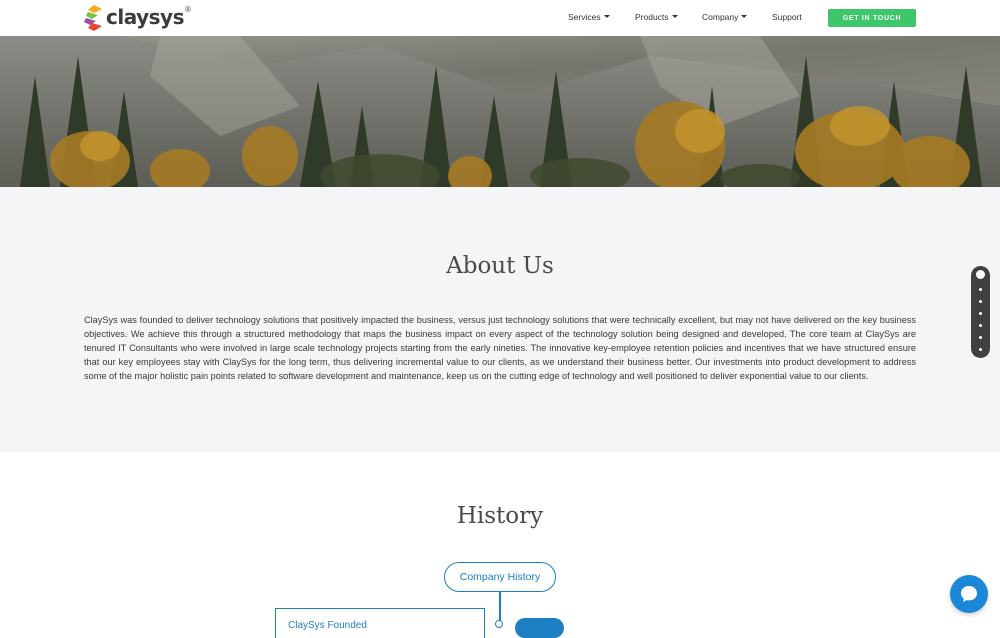 Image resolution: width=1000 pixels, height=638 pixels. What do you see at coordinates (872, 18) in the screenshot?
I see `get-in-touch-button: GET IN TOUCH` at bounding box center [872, 18].